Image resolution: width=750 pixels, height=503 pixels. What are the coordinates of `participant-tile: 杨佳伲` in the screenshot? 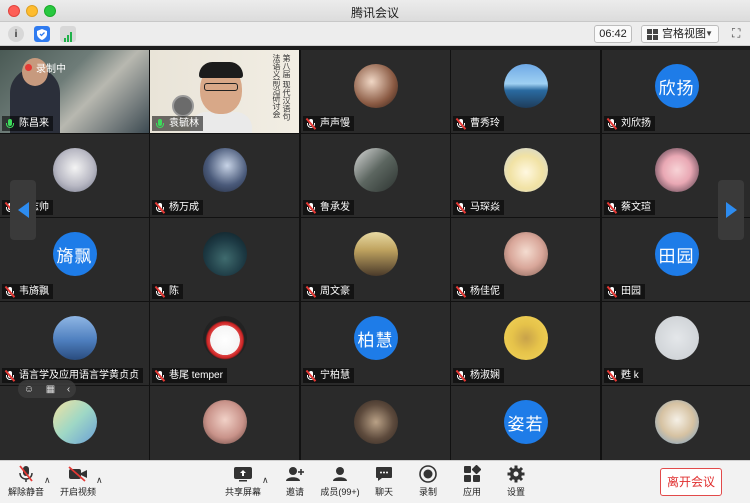 It's located at (525, 259).